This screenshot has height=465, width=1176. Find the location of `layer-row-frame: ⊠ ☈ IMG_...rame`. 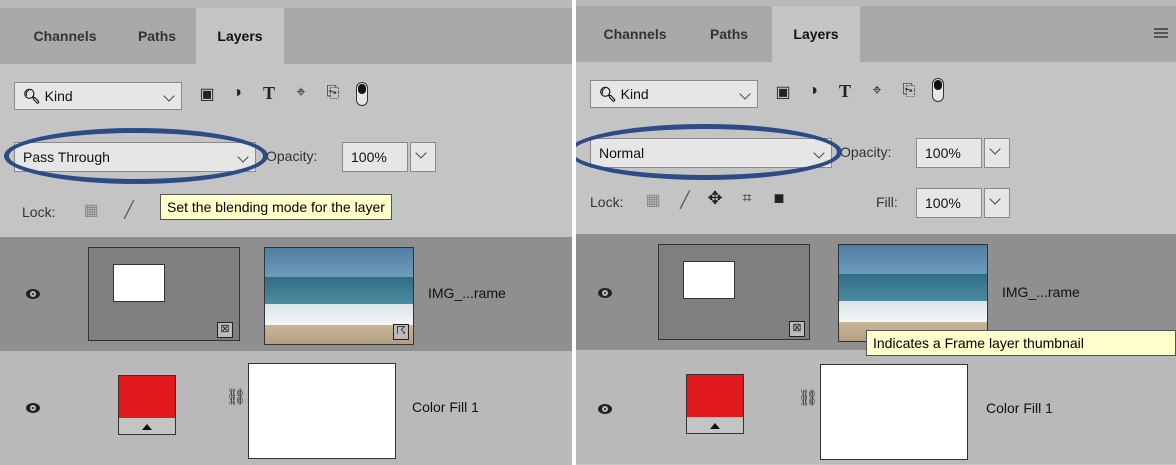

layer-row-frame: ⊠ ☈ IMG_...rame is located at coordinates (286, 294).